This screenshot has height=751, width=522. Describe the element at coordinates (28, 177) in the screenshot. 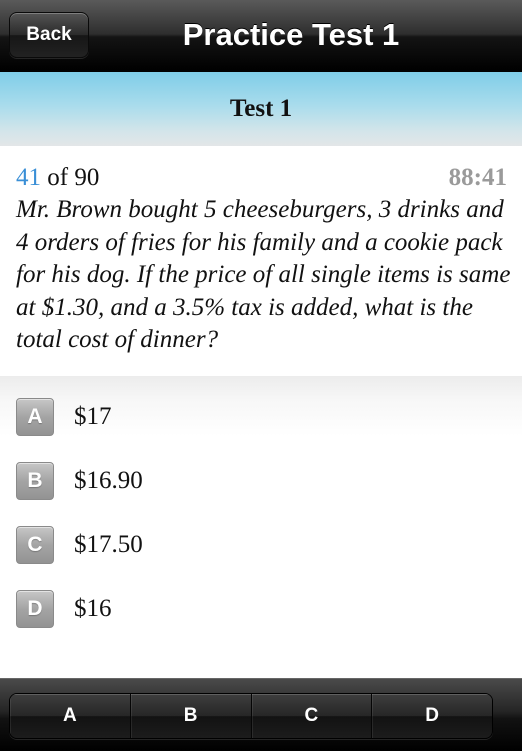

I see `question-number: 41` at that location.